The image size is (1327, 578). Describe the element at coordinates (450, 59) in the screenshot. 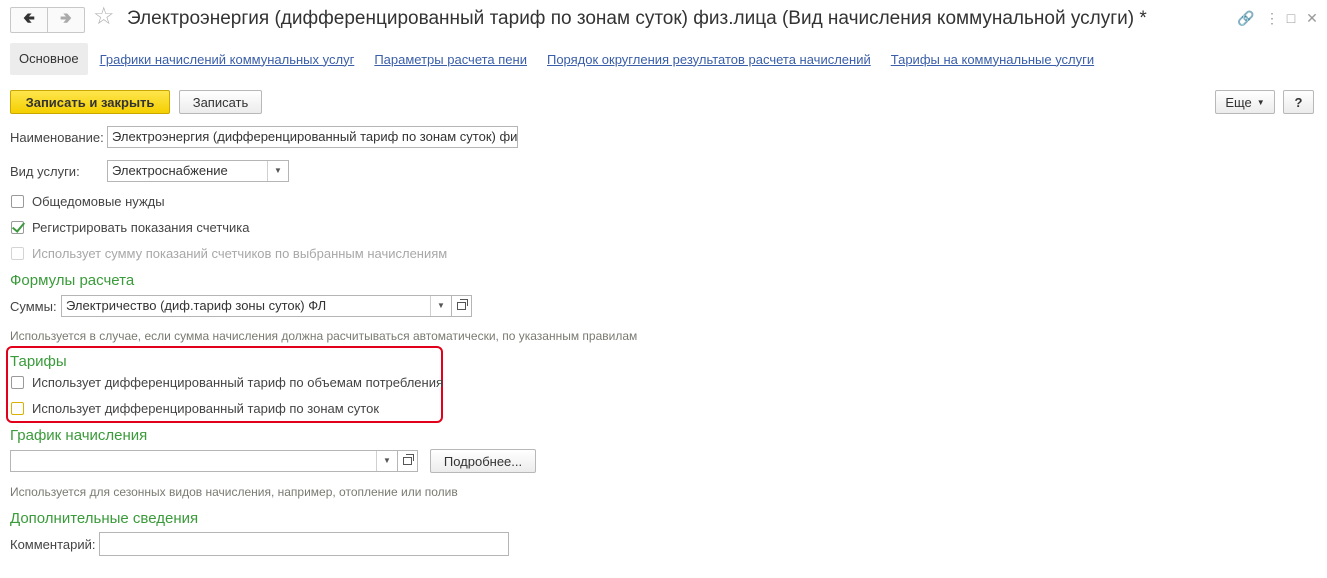

I see `tab-penalty-params: Параметры расчета пени` at that location.